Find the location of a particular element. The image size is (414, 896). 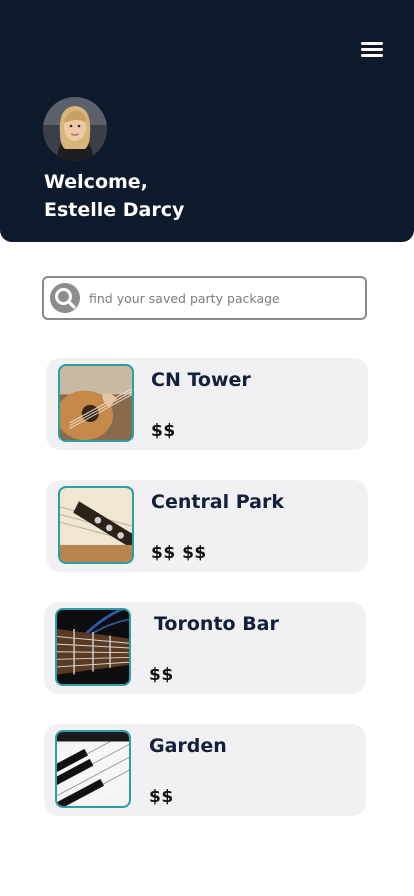

package-card-toronto-bar: Toronto Bar $$ is located at coordinates (205, 648).